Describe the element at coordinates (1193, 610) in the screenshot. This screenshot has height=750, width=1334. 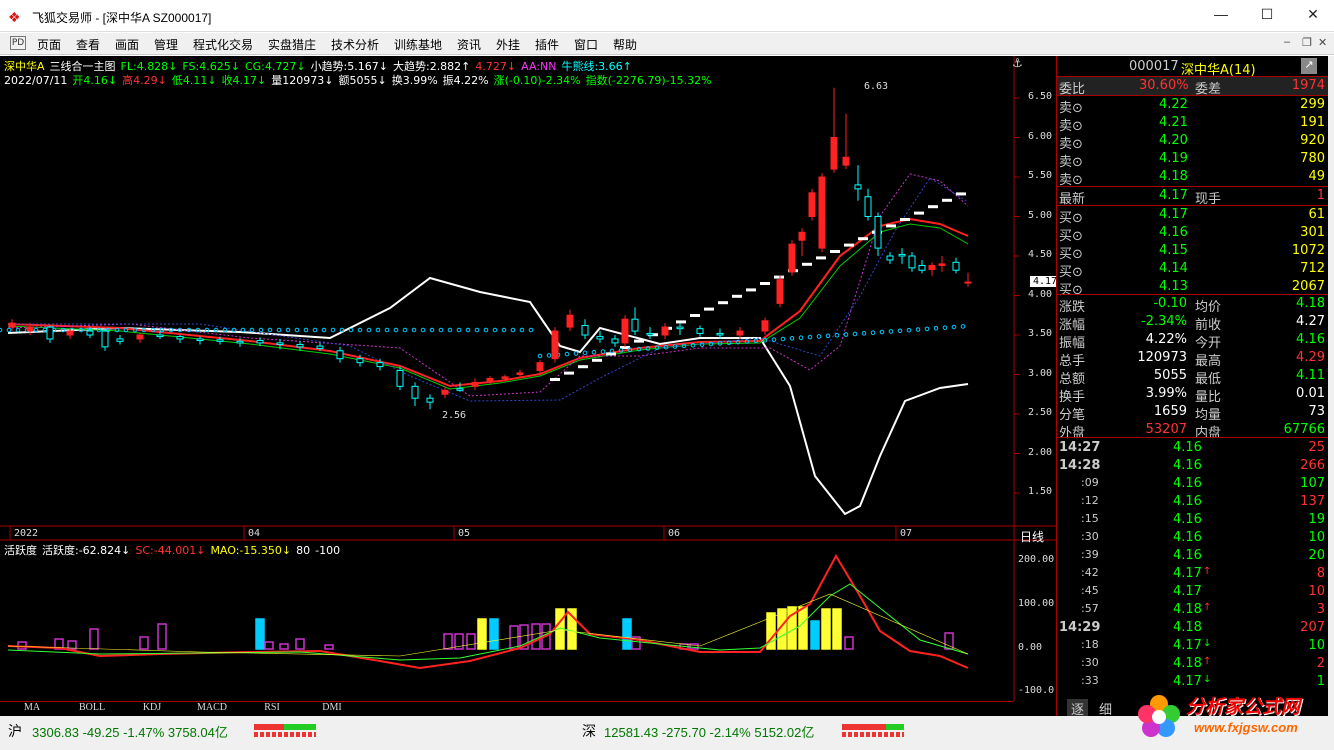
I see `tick-row: :57 4.18 ↑ 3` at that location.